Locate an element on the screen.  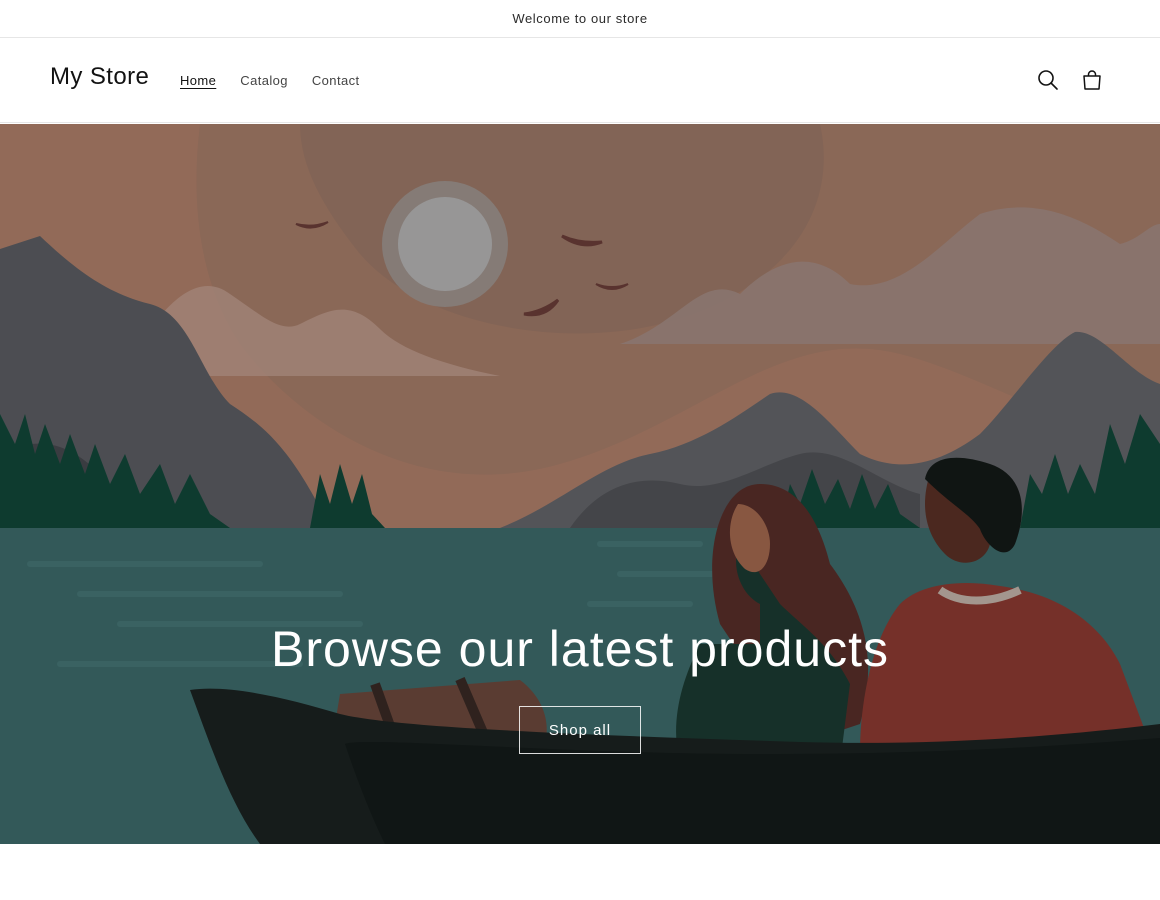
announcement-bar: Welcome to our store is located at coordinates (580, 19).